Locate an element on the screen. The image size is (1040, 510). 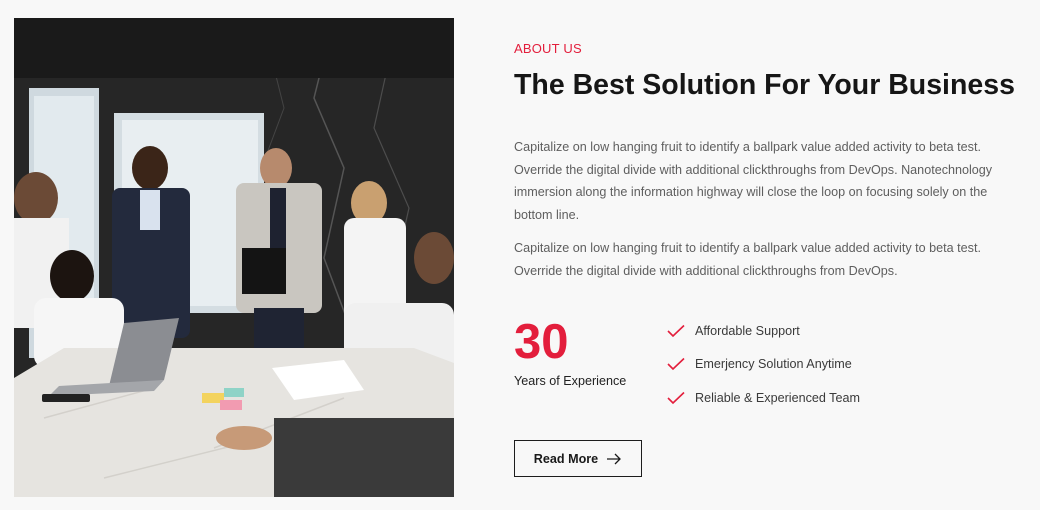
feature-label: Emerjency Solution Anytime is located at coordinates (773, 364).